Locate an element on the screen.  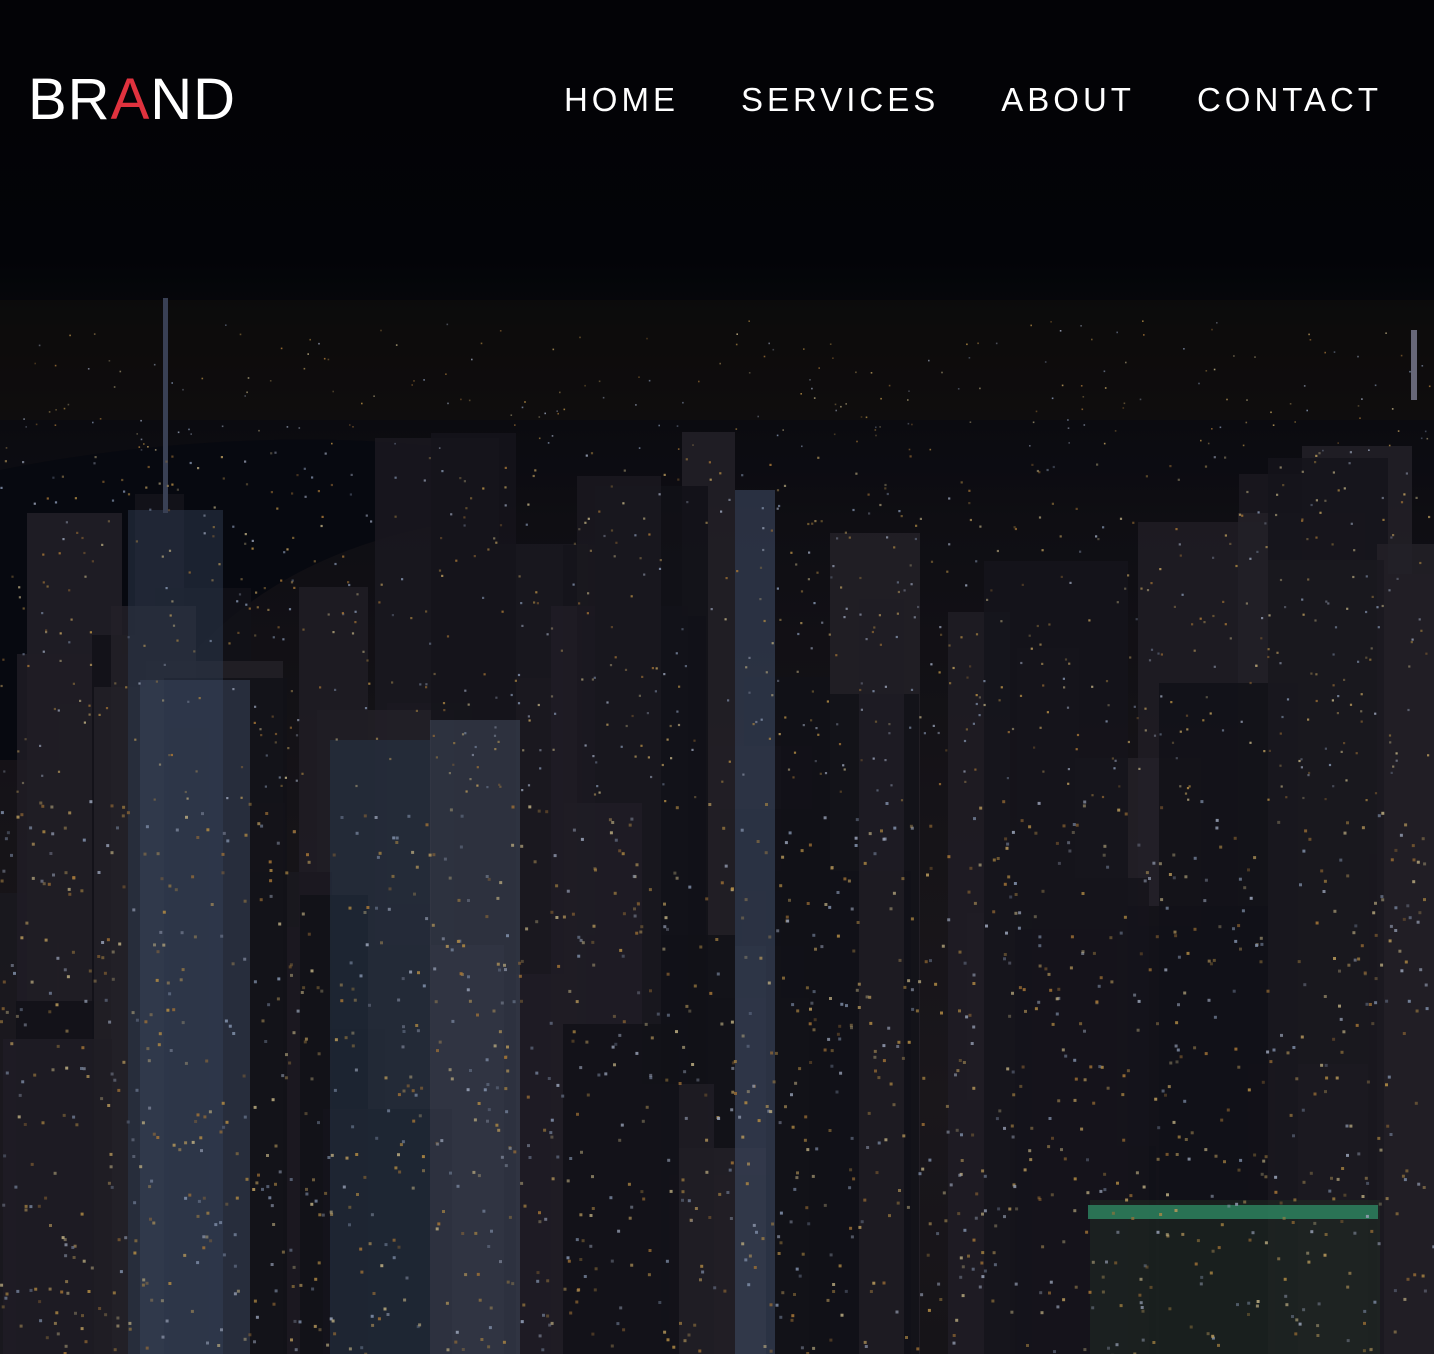
nav-item-home: HOME is located at coordinates (621, 100).